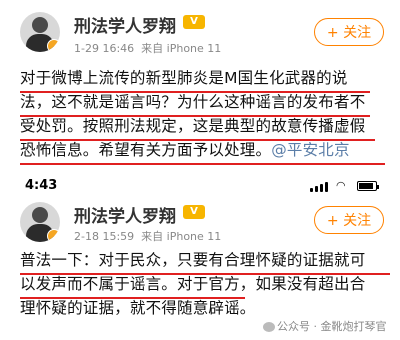 The height and width of the screenshot is (340, 400). I want to click on post-timestamp: 1-29 16:46, so click(104, 48).